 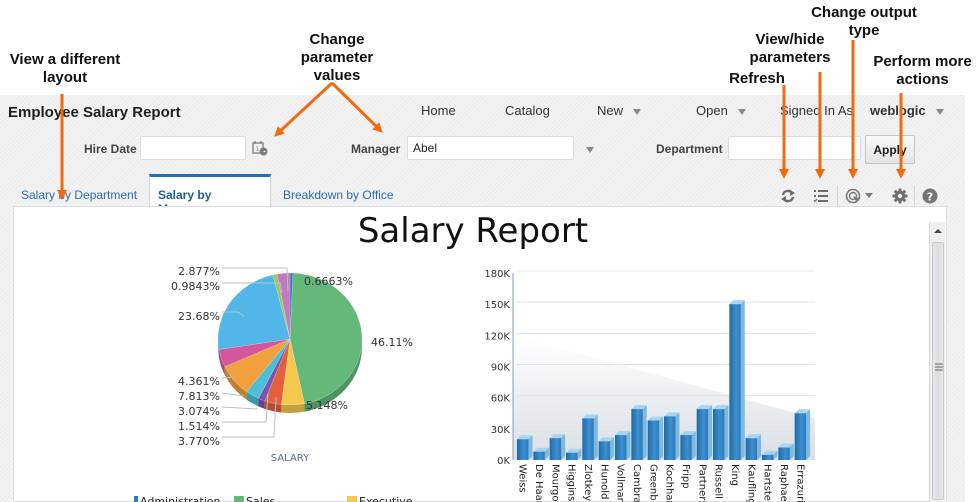 What do you see at coordinates (712, 110) in the screenshot?
I see `nav-open-label: Open` at bounding box center [712, 110].